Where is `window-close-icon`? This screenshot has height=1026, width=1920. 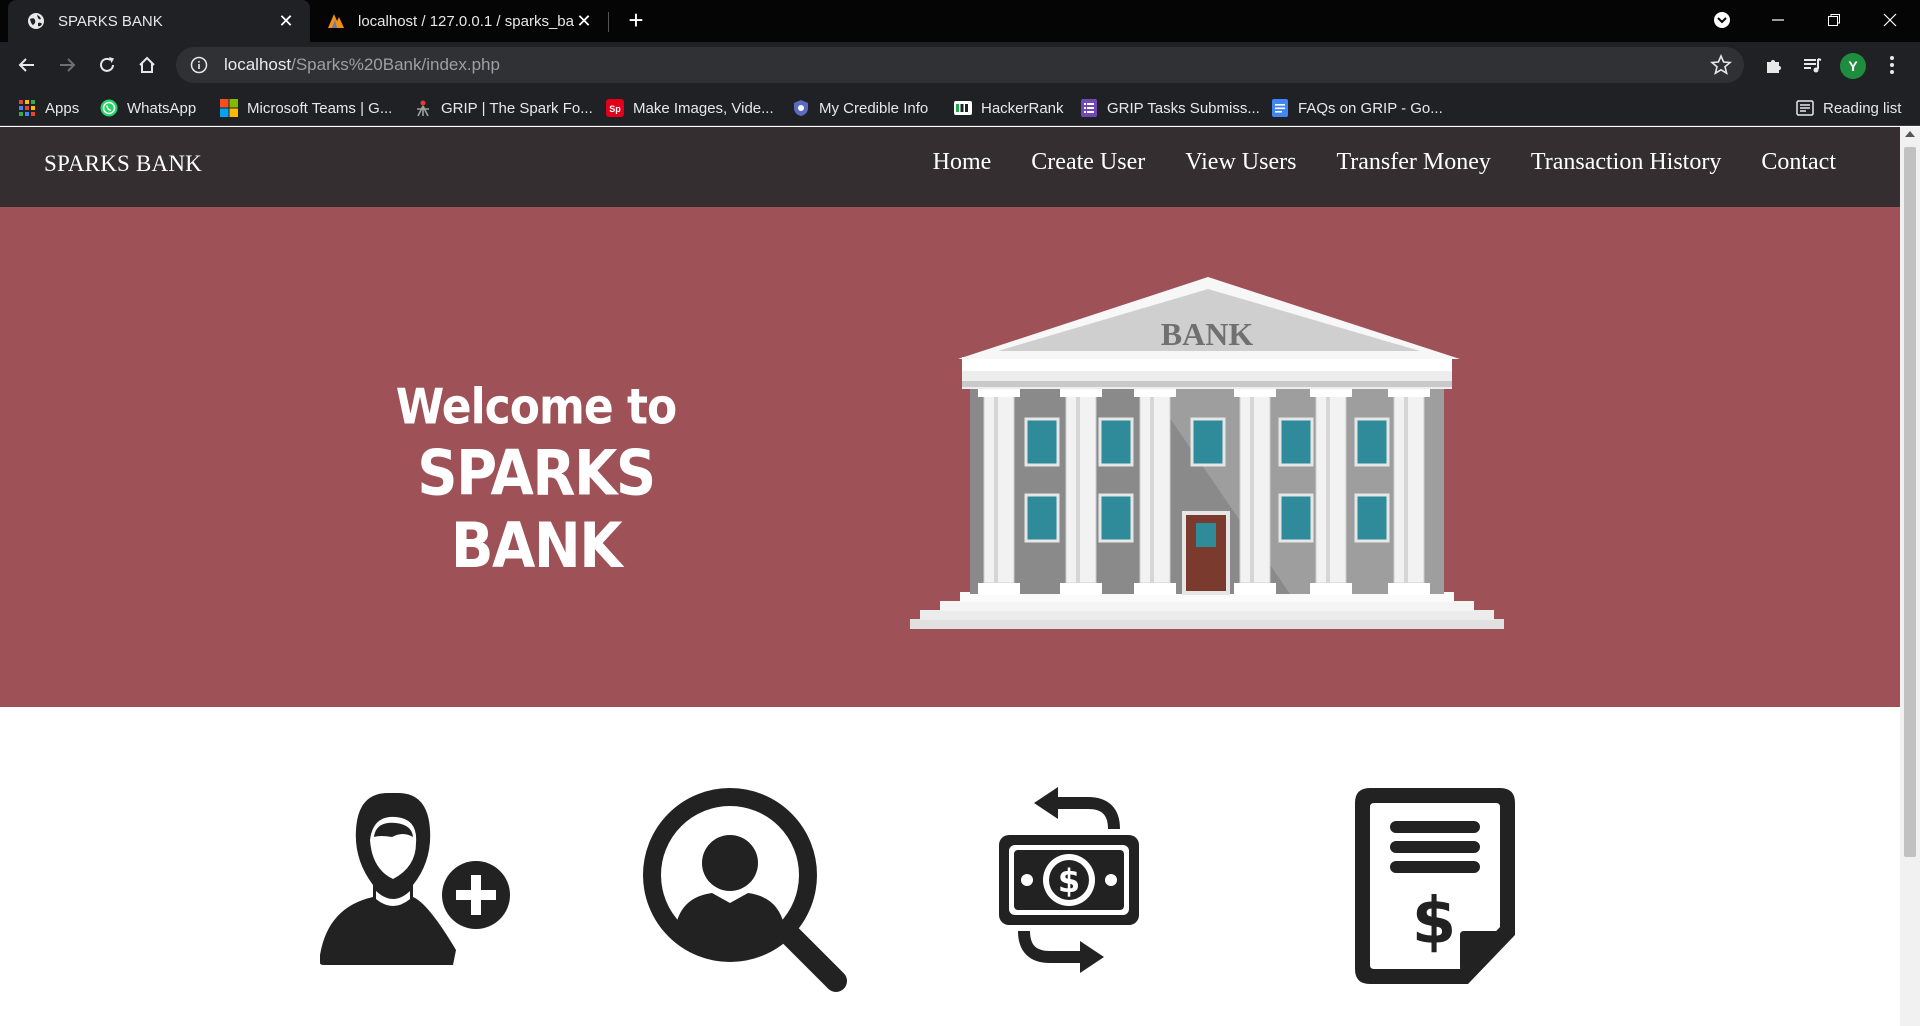 window-close-icon is located at coordinates (1890, 20).